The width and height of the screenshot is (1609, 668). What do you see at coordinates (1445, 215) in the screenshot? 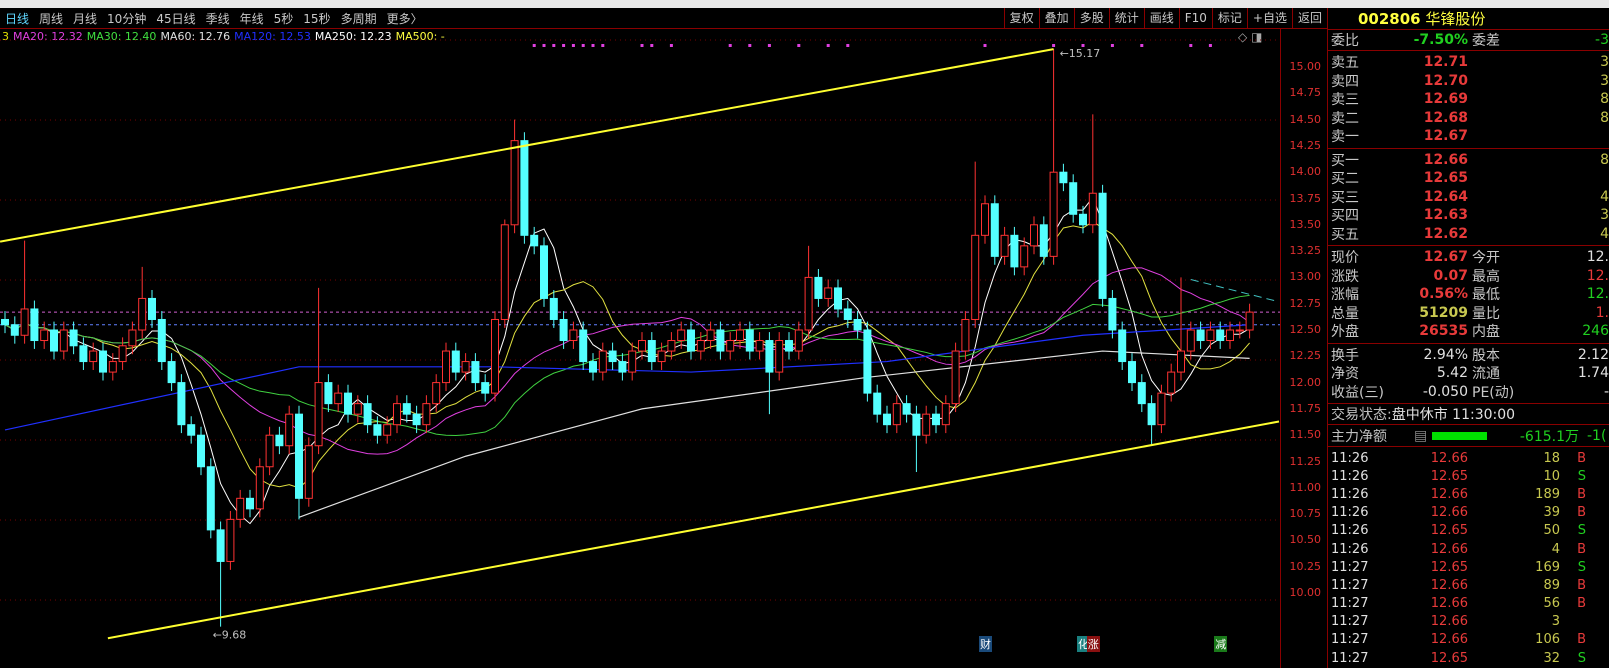
I see `level-price: 12.63` at bounding box center [1445, 215].